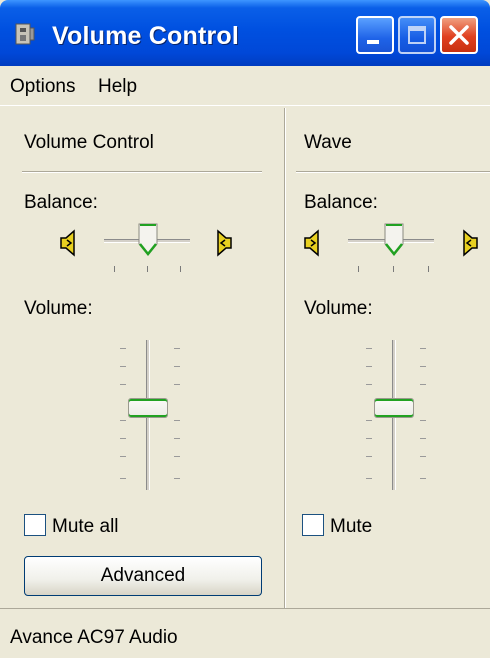 The image size is (490, 658). What do you see at coordinates (373, 42) in the screenshot?
I see `minimize-icon` at bounding box center [373, 42].